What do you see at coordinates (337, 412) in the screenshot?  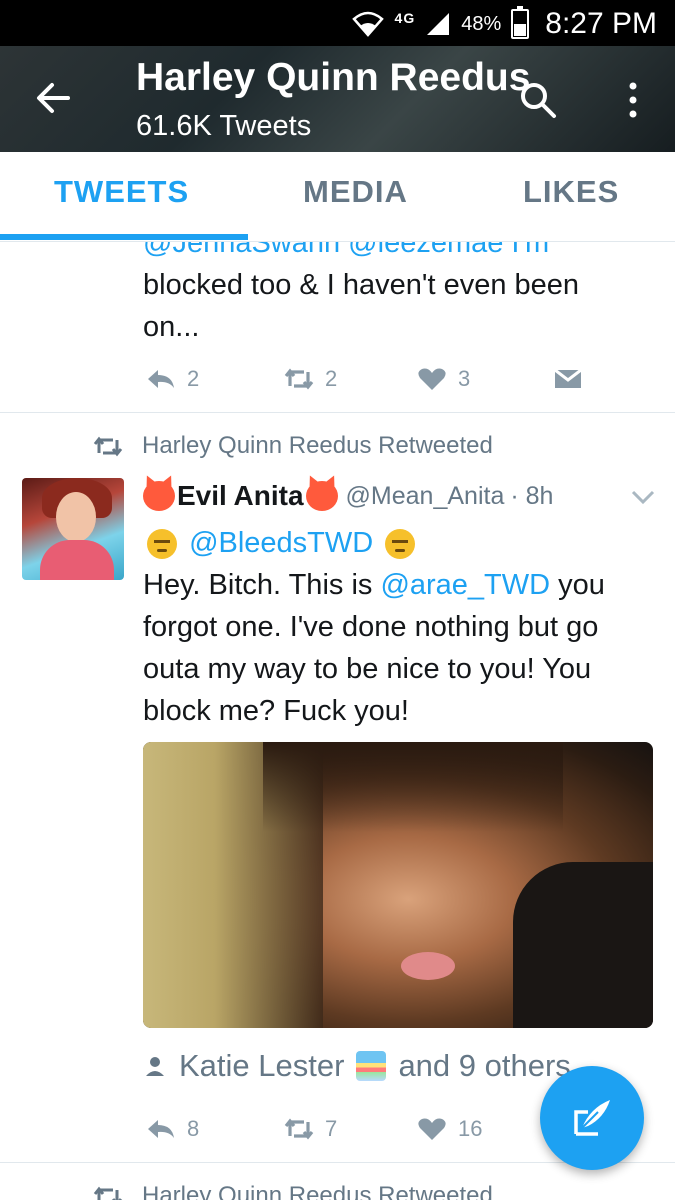 I see `divider` at bounding box center [337, 412].